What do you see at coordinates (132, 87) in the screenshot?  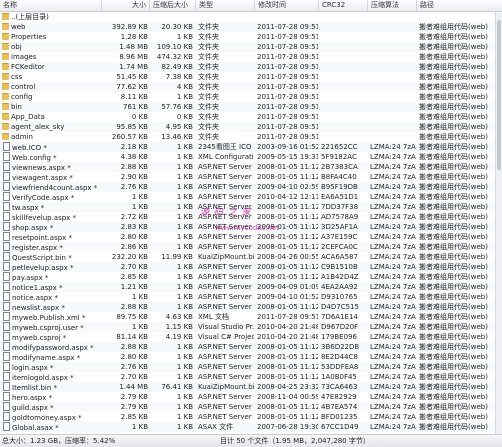 I see `file-size: 77.62 KB` at bounding box center [132, 87].